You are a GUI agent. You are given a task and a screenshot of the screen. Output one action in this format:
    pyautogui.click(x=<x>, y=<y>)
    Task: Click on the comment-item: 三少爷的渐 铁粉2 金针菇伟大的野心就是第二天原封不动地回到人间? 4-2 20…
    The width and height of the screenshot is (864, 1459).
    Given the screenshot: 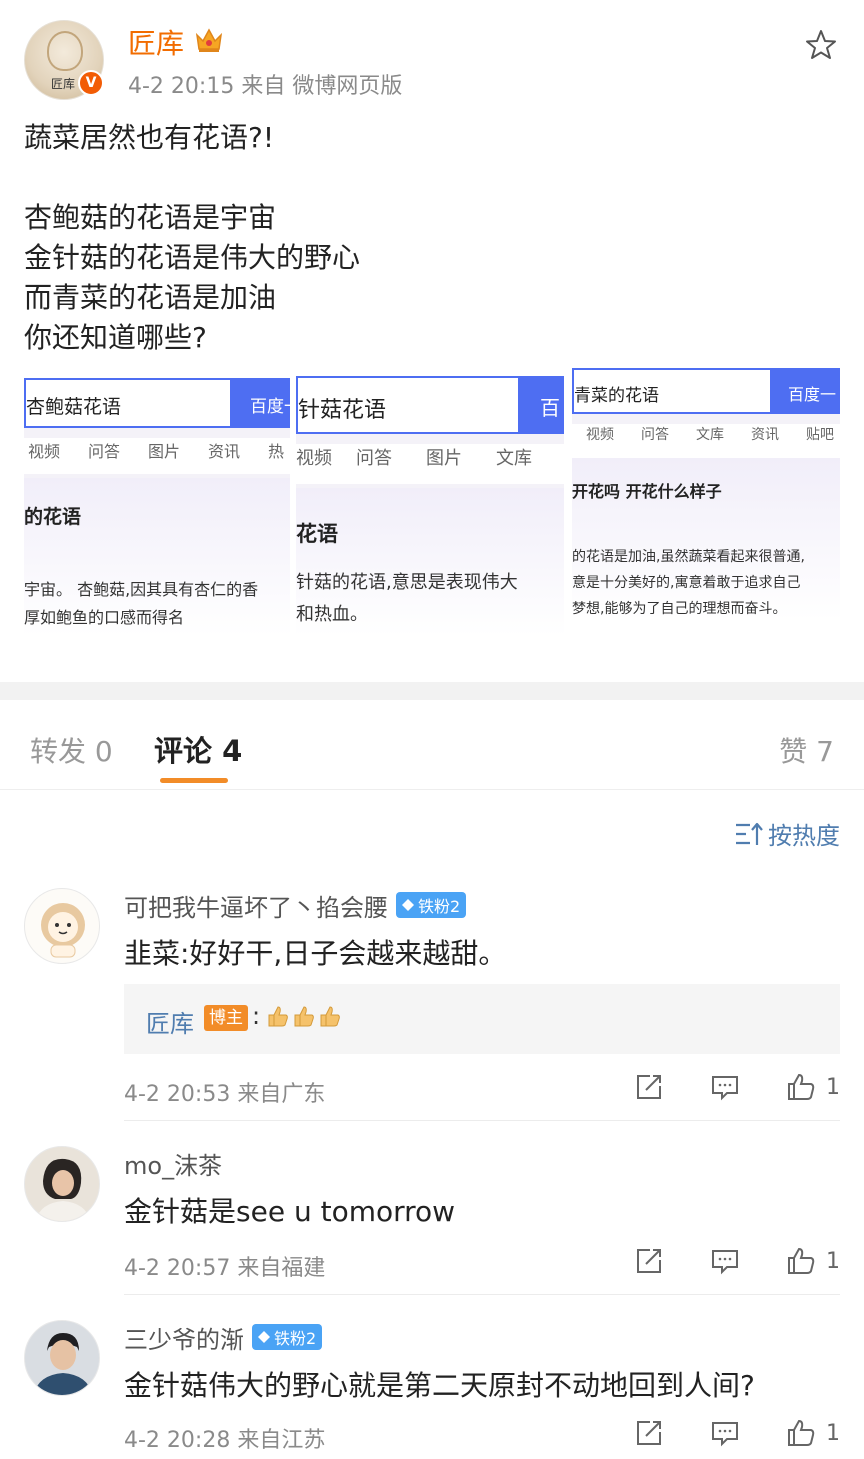 What is the action you would take?
    pyautogui.click(x=432, y=1386)
    